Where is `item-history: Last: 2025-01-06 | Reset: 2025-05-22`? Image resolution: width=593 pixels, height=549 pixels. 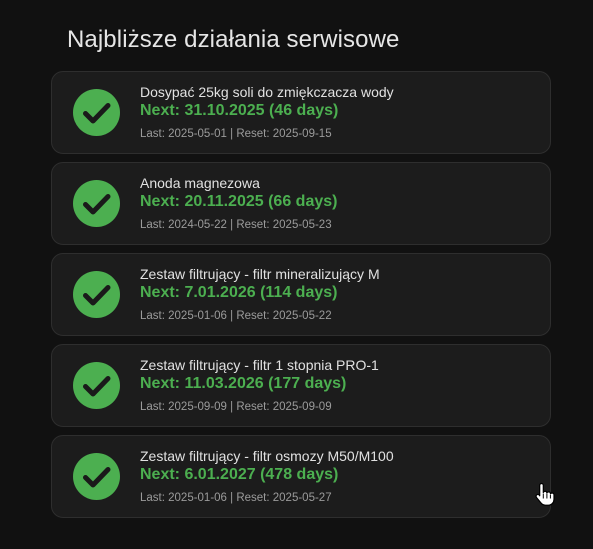
item-history: Last: 2025-01-06 | Reset: 2025-05-22 is located at coordinates (236, 316).